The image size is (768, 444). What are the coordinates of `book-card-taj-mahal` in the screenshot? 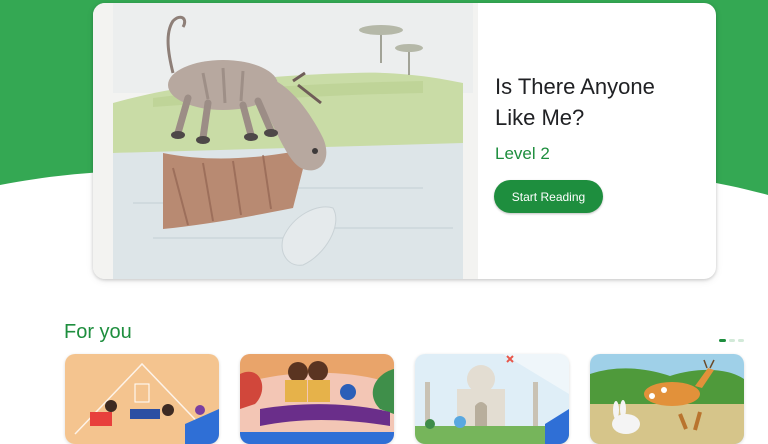 It's located at (492, 399).